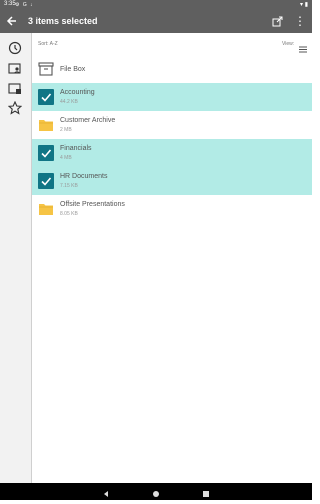 The width and height of the screenshot is (320, 504). I want to click on person-folder-icon, so click(15, 68).